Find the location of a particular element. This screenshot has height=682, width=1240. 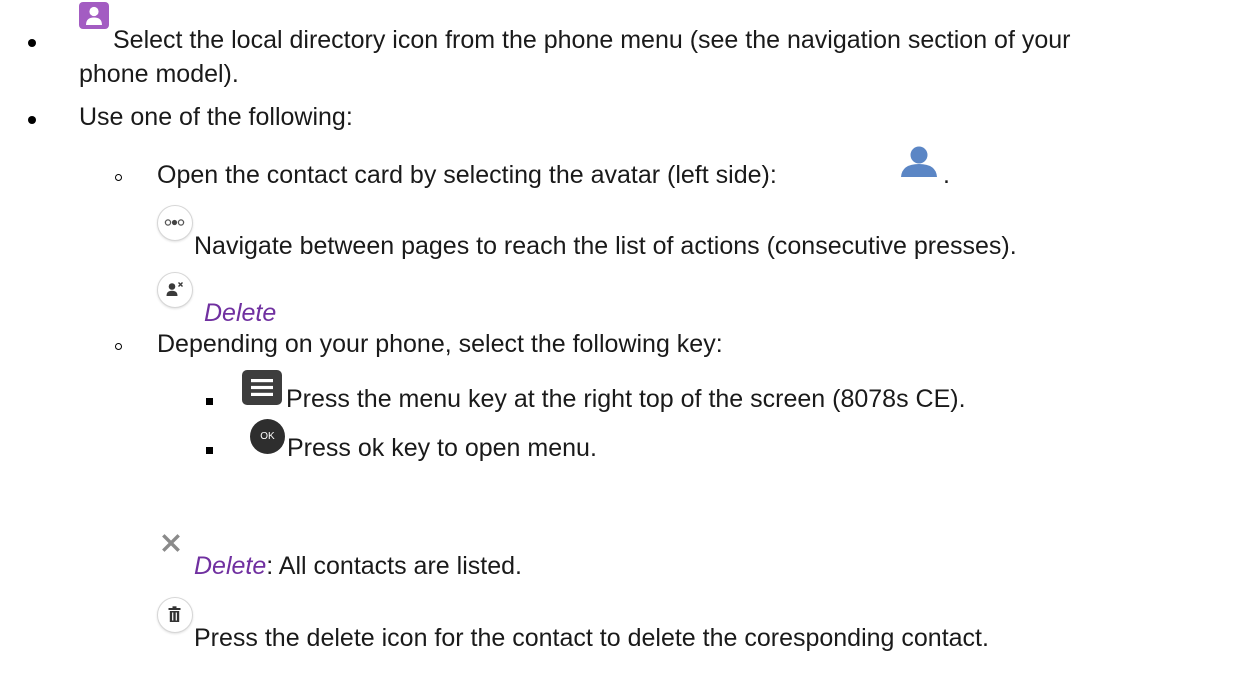

open-contact-period: . is located at coordinates (946, 175).